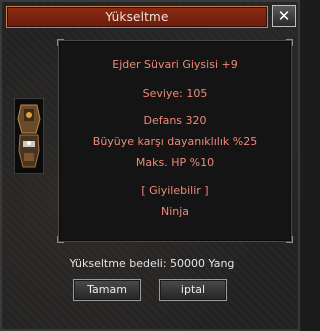 The height and width of the screenshot is (331, 320). I want to click on armor-icon, so click(29, 136).